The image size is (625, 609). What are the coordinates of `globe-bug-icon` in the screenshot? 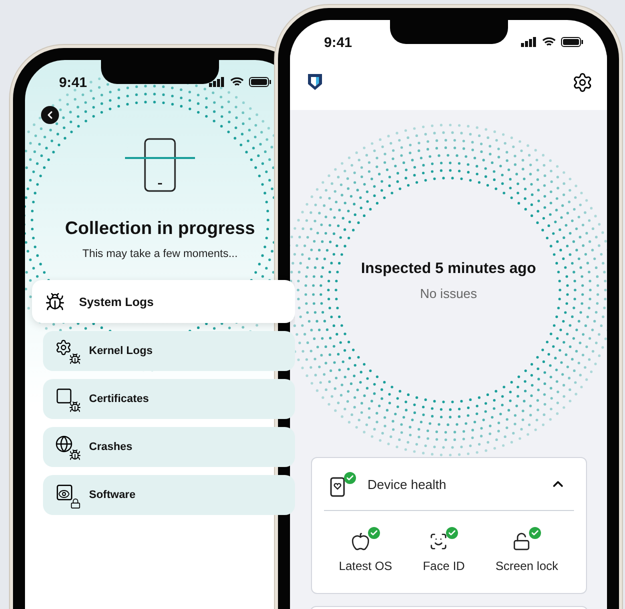 It's located at (67, 447).